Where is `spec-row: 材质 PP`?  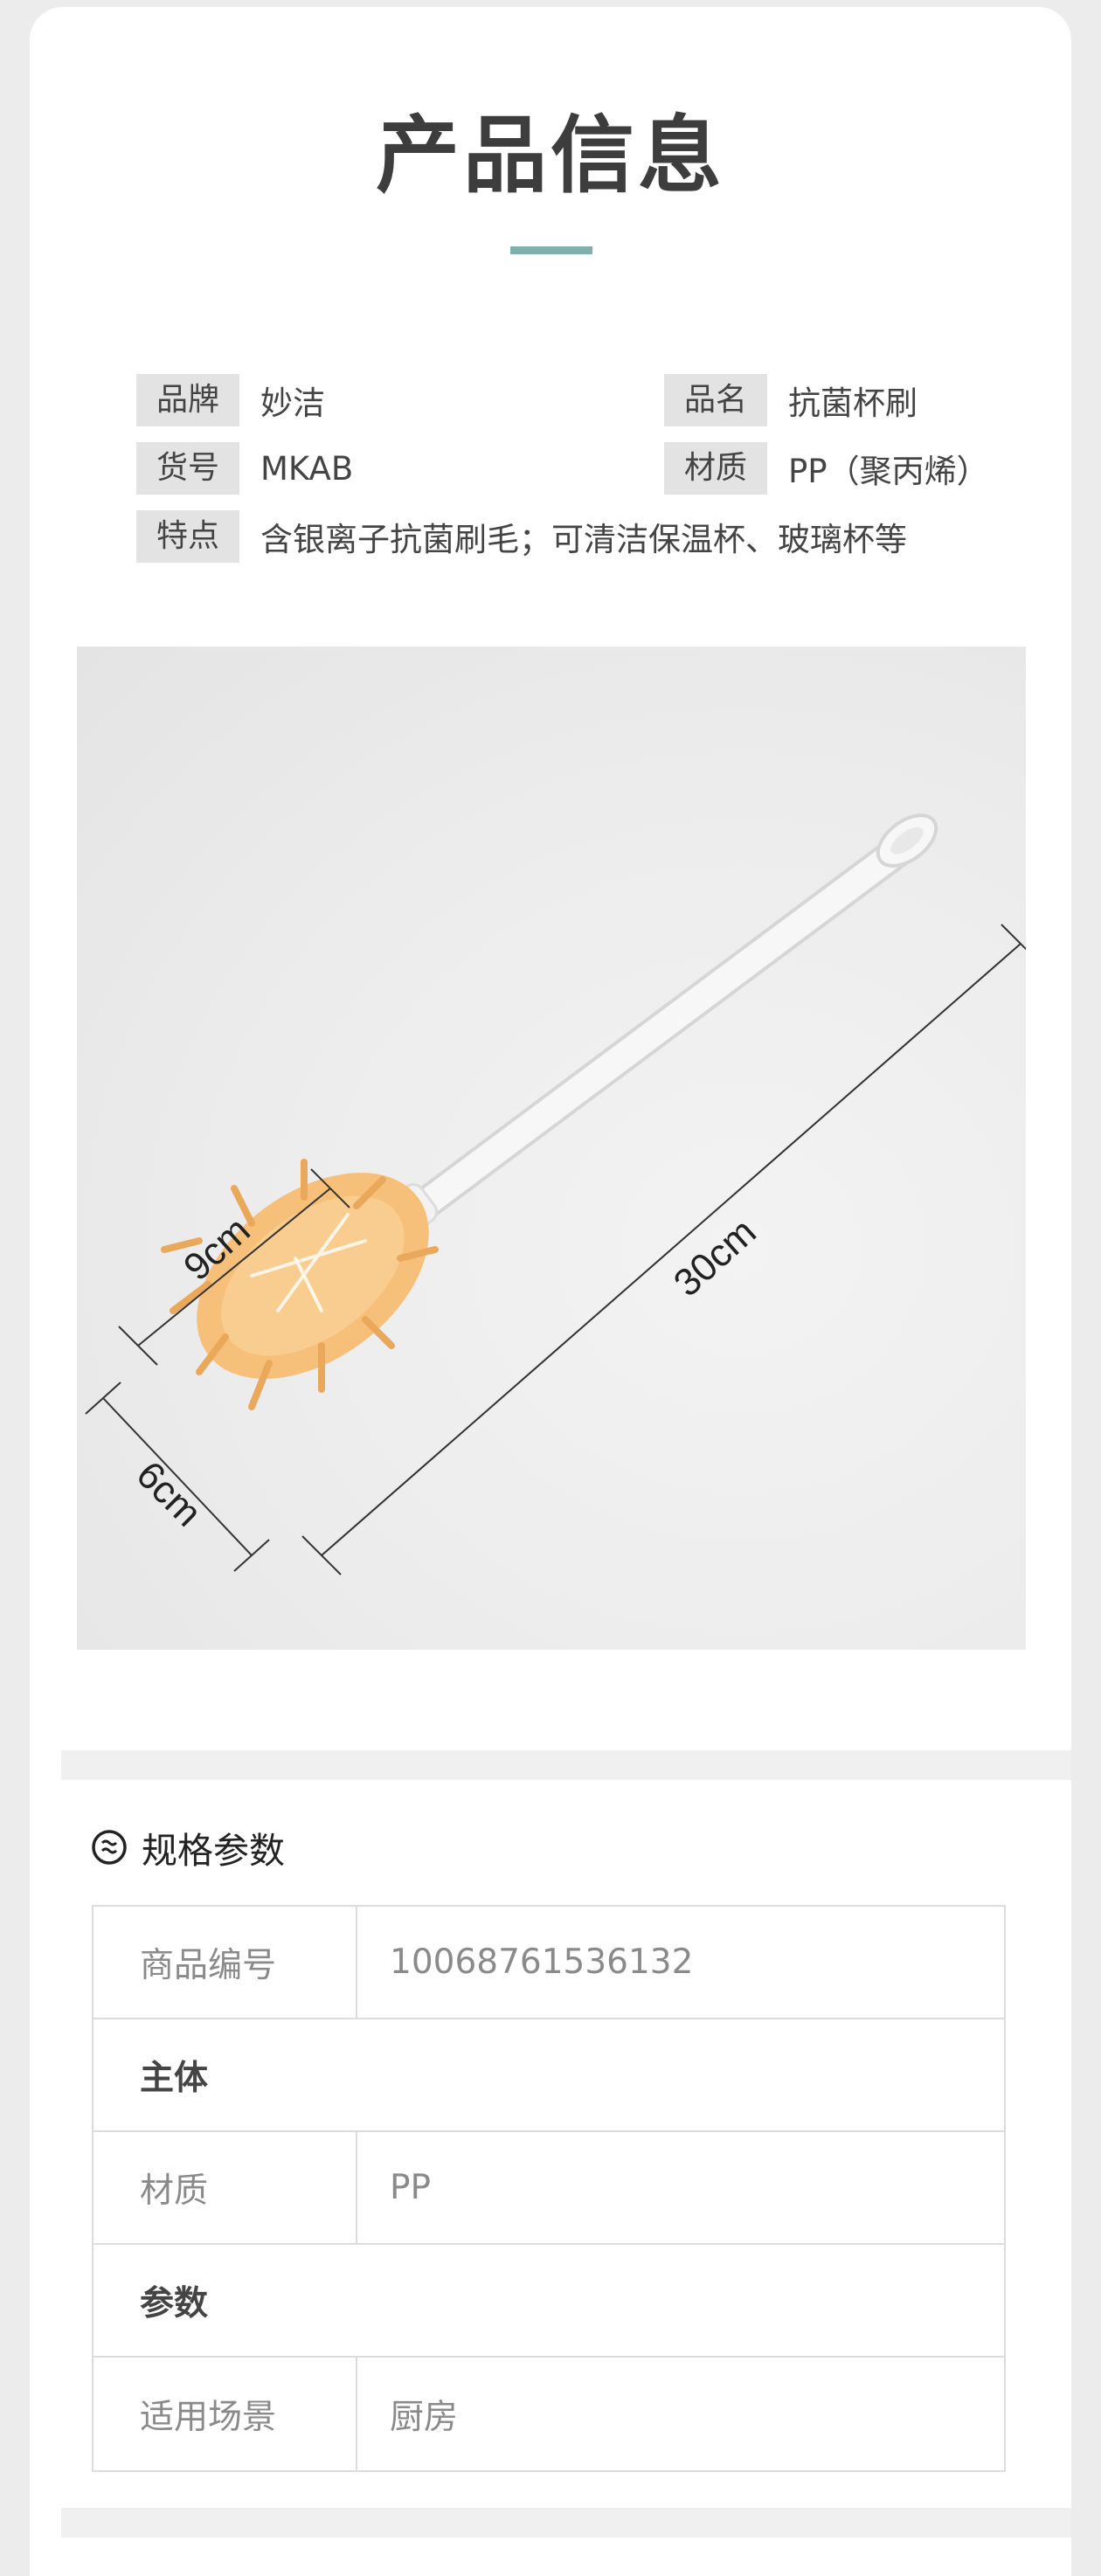
spec-row: 材质 PP is located at coordinates (548, 2188).